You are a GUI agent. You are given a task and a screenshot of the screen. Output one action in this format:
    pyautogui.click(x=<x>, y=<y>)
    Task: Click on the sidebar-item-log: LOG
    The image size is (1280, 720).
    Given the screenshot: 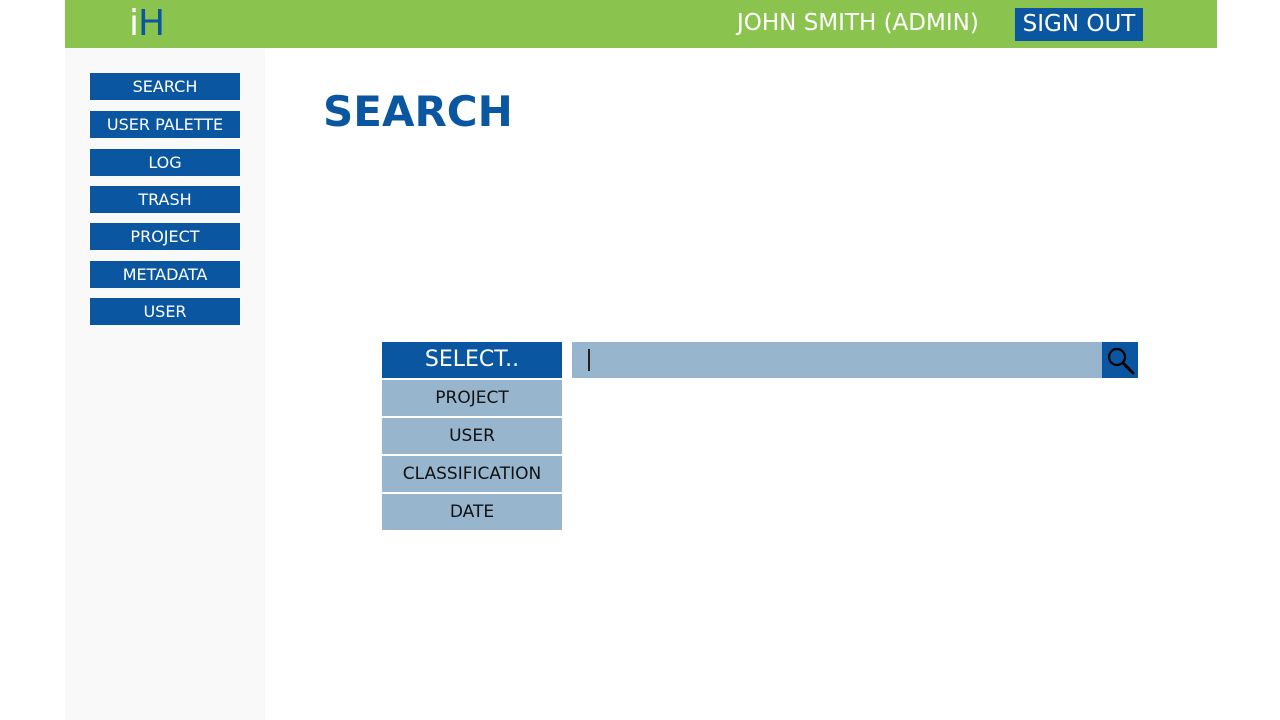 What is the action you would take?
    pyautogui.click(x=165, y=162)
    